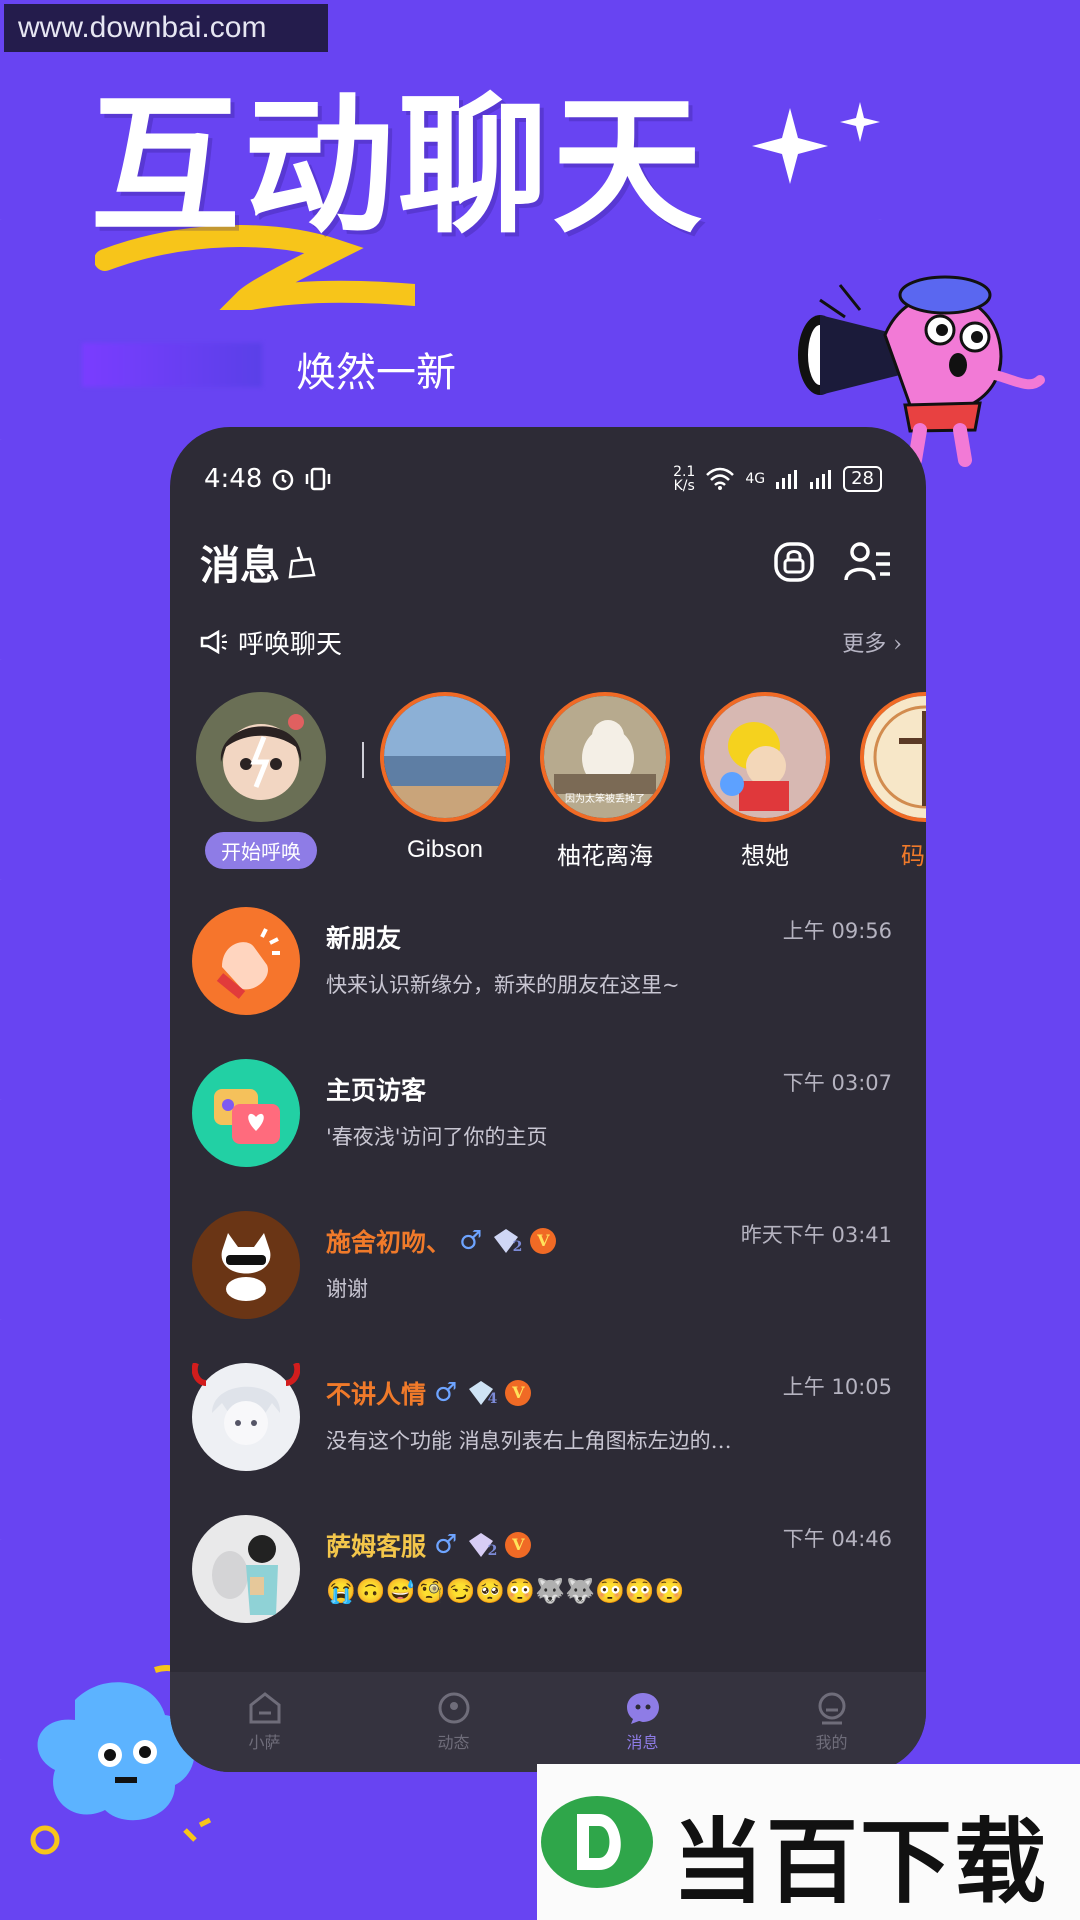 This screenshot has height=1920, width=1080. I want to click on story-name: 想她, so click(765, 856).